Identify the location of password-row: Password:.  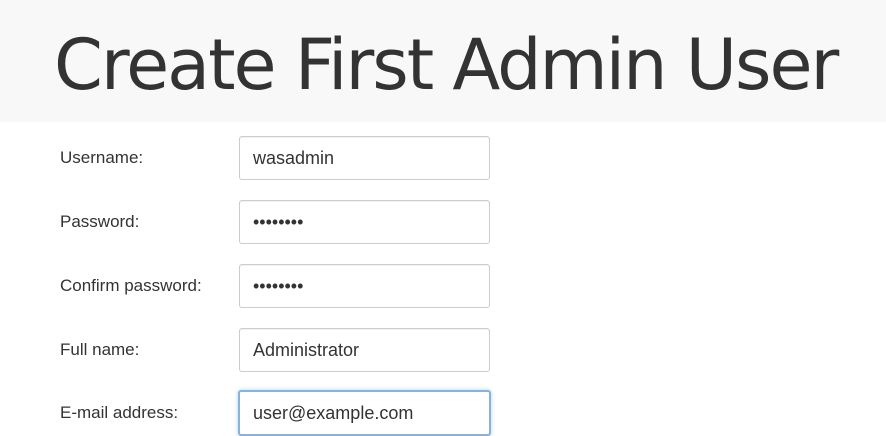
(443, 224).